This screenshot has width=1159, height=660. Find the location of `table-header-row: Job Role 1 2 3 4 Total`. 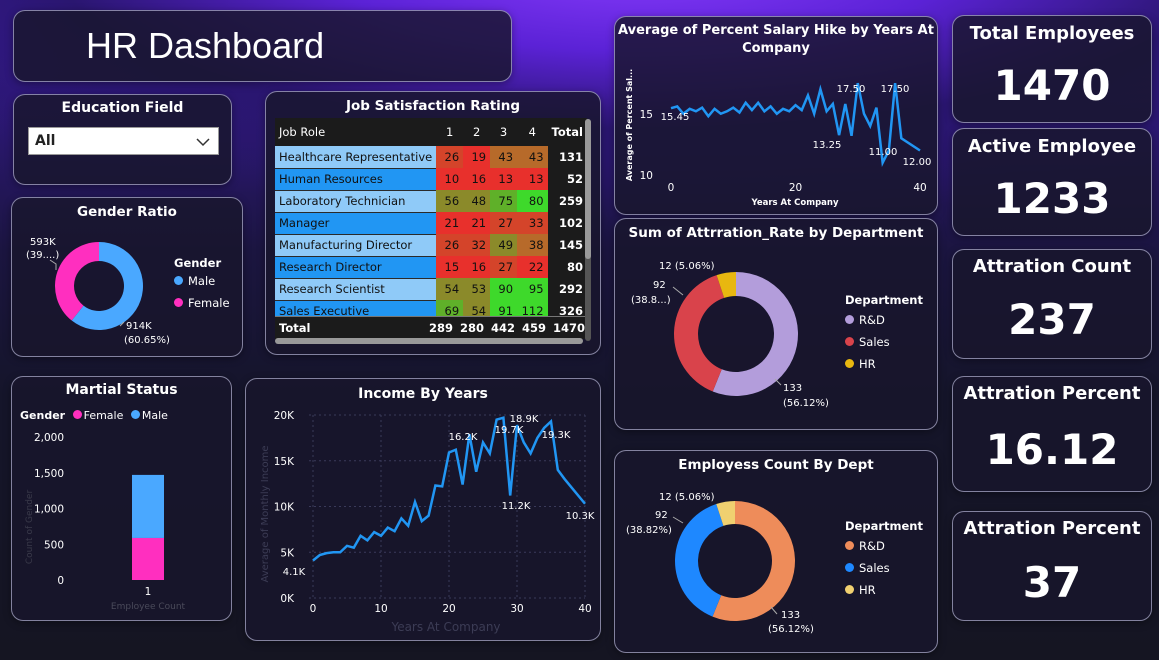

table-header-row: Job Role 1 2 3 4 Total is located at coordinates (431, 132).